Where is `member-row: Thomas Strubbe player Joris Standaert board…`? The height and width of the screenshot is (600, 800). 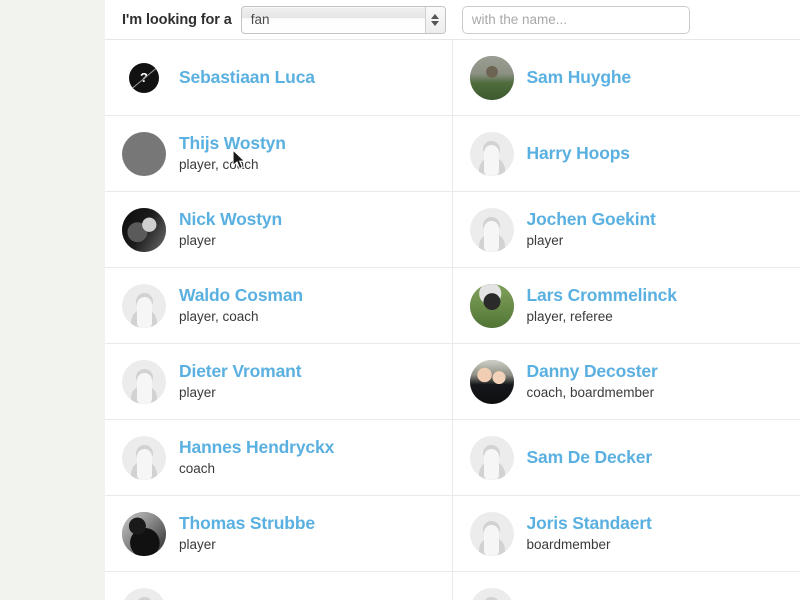
member-row: Thomas Strubbe player Joris Standaert board… is located at coordinates (452, 534).